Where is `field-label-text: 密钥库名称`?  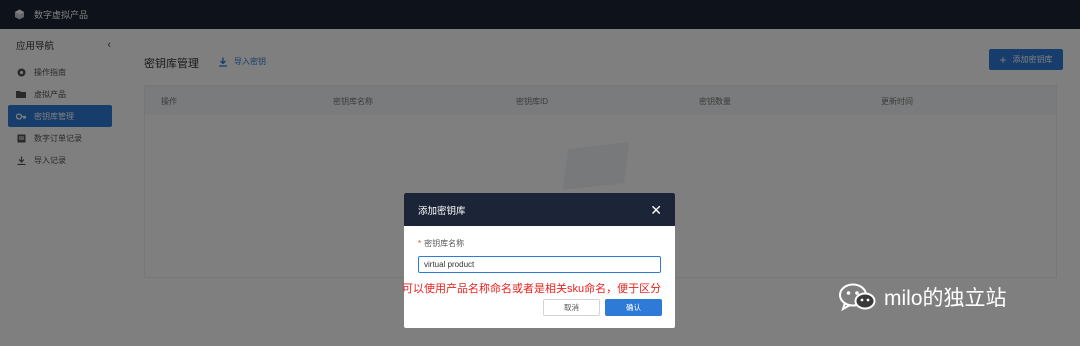 field-label-text: 密钥库名称 is located at coordinates (444, 243).